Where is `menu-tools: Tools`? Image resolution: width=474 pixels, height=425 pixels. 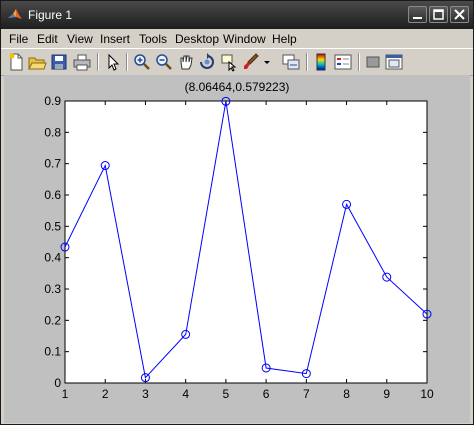
menu-tools: Tools is located at coordinates (153, 39).